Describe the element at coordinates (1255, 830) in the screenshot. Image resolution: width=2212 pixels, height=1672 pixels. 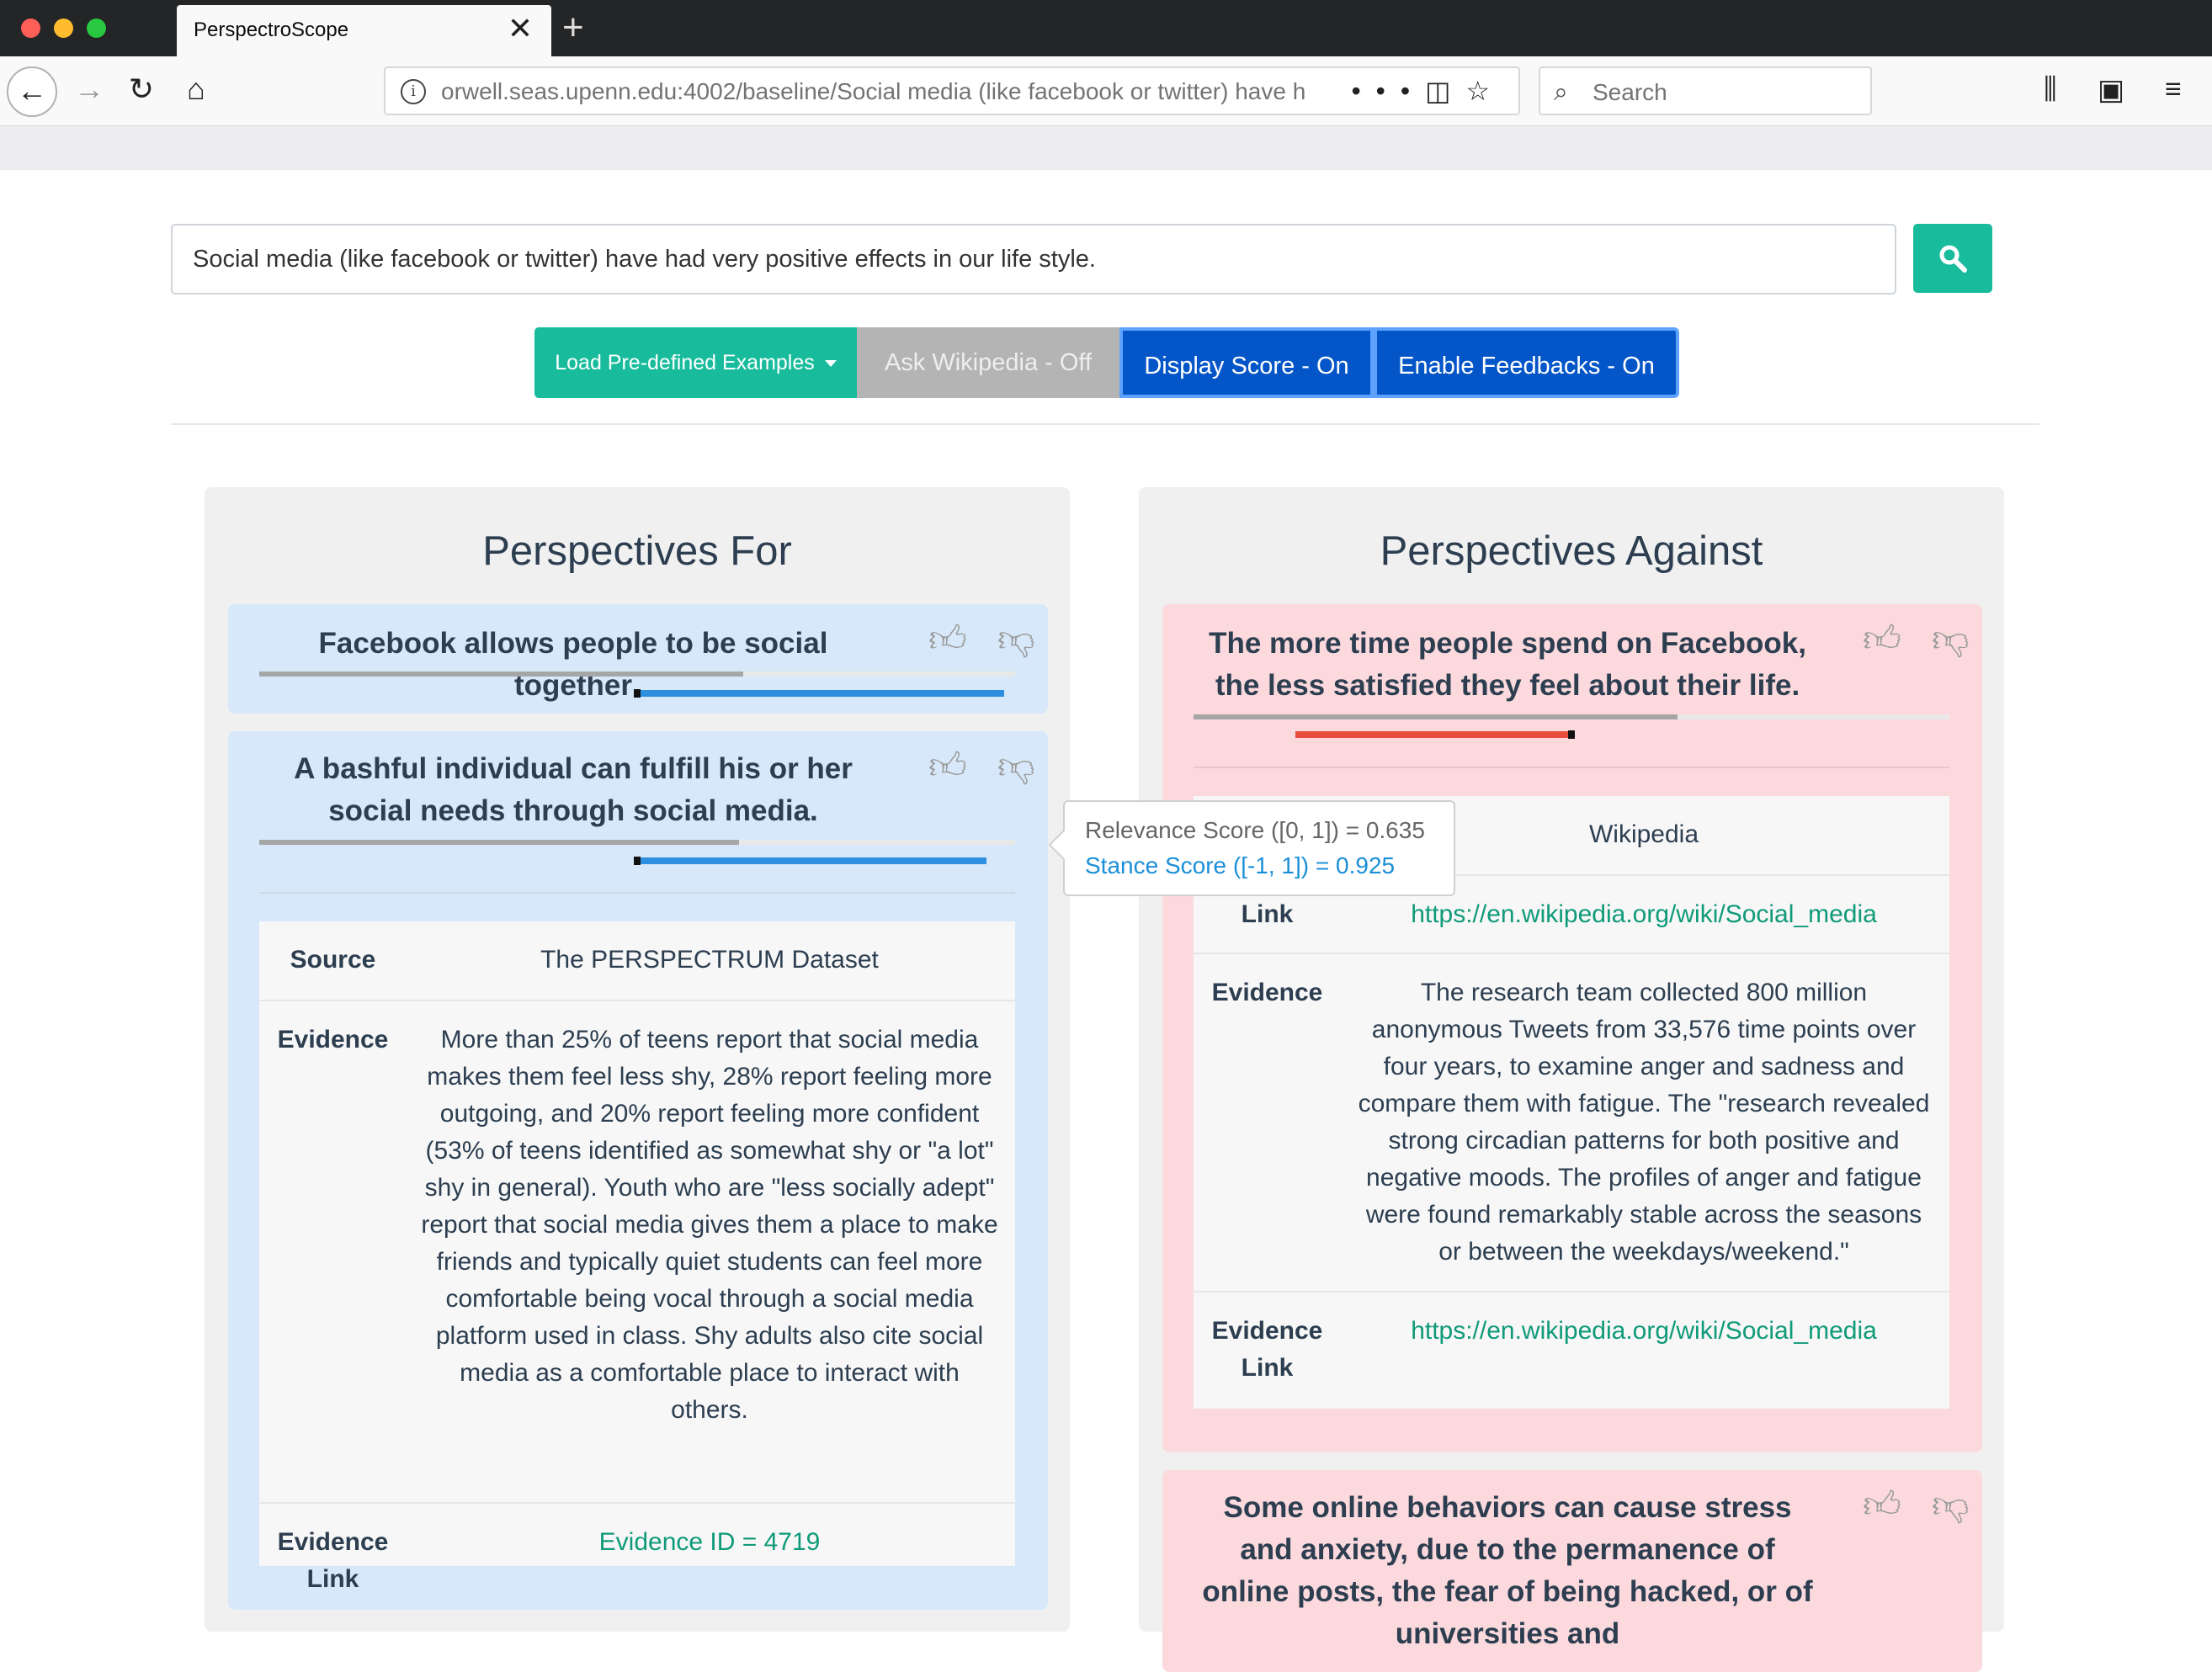
I see `relevance-score-text: Relevance Score ([0, 1]) = 0.635` at that location.